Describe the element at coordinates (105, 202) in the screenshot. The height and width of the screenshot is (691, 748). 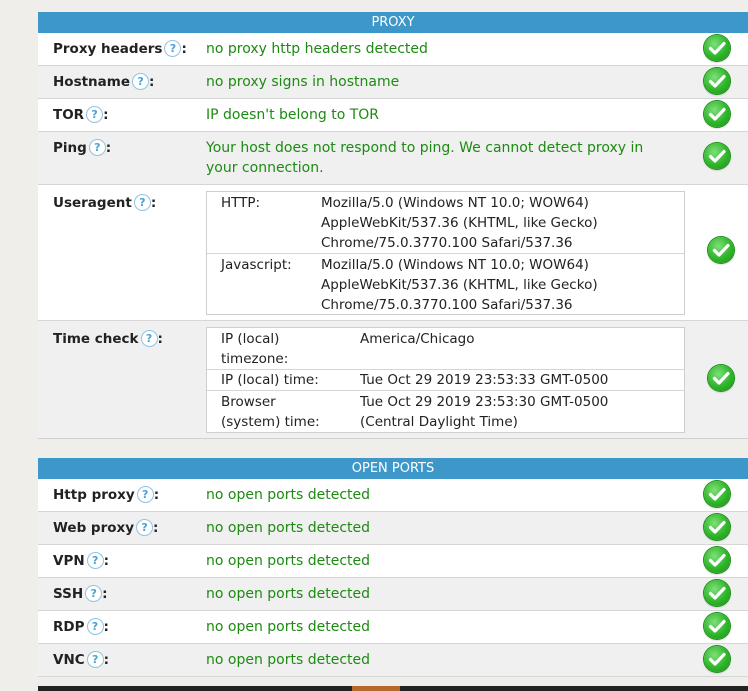
I see `row-label: Useragent?:` at that location.